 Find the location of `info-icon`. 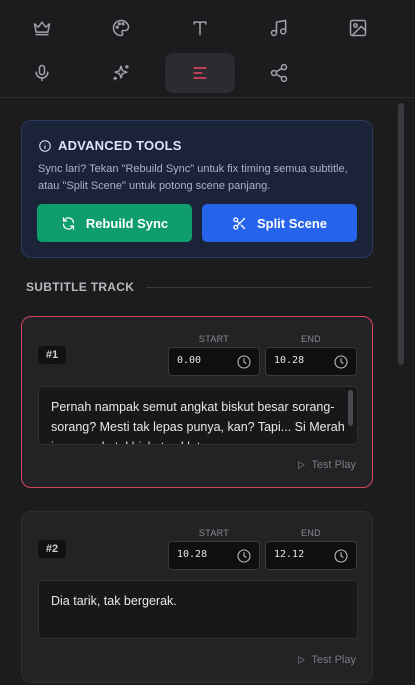

info-icon is located at coordinates (45, 145).